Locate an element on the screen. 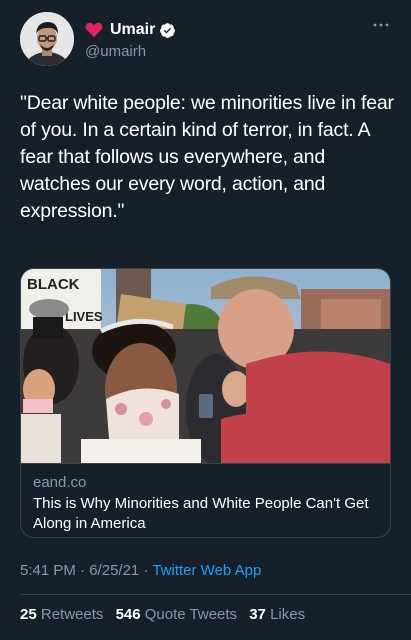 Image resolution: width=411 pixels, height=640 pixels. tweet-date: 6/25/21 is located at coordinates (114, 570).